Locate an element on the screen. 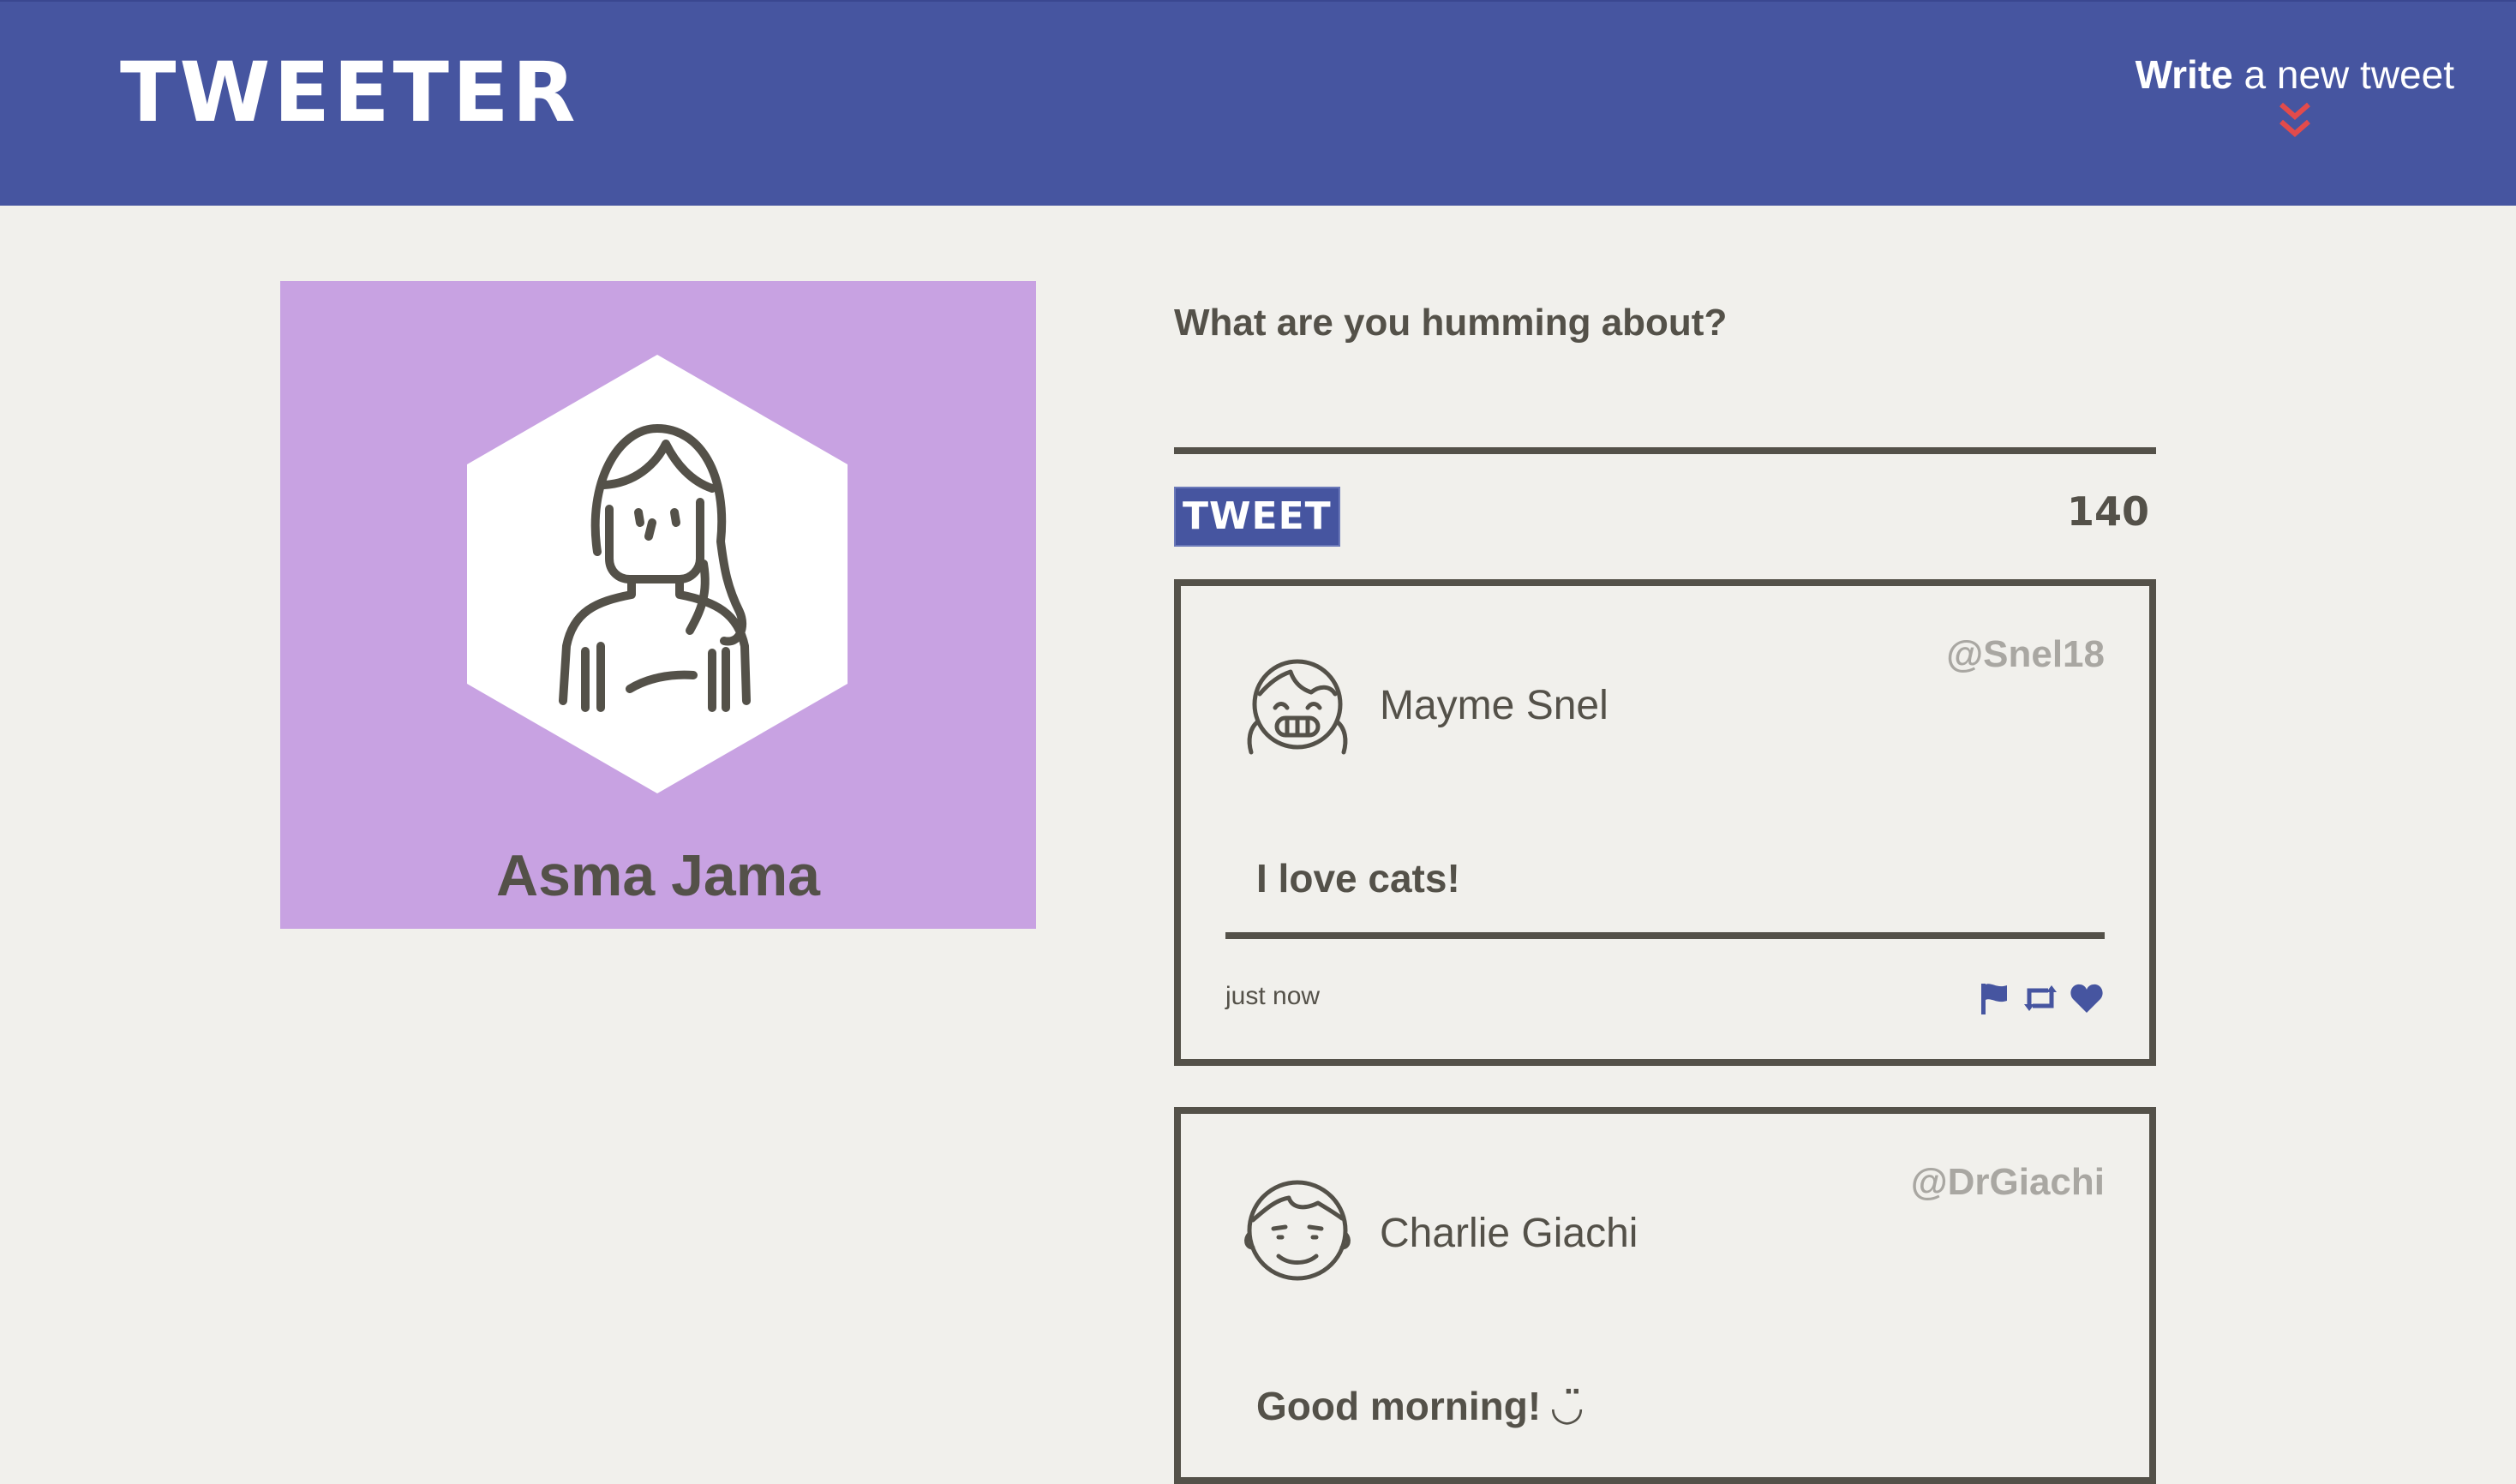  woman-avatar-icon is located at coordinates (658, 574).